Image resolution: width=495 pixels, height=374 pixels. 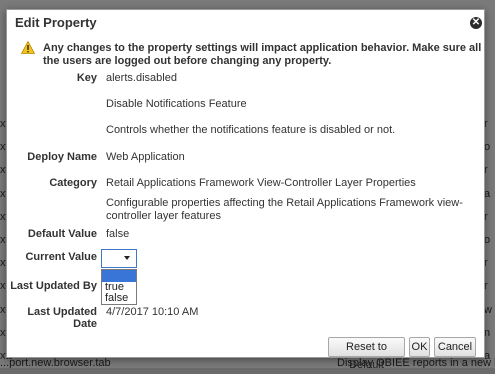 I want to click on current-value-label: Current Value, so click(x=61, y=257).